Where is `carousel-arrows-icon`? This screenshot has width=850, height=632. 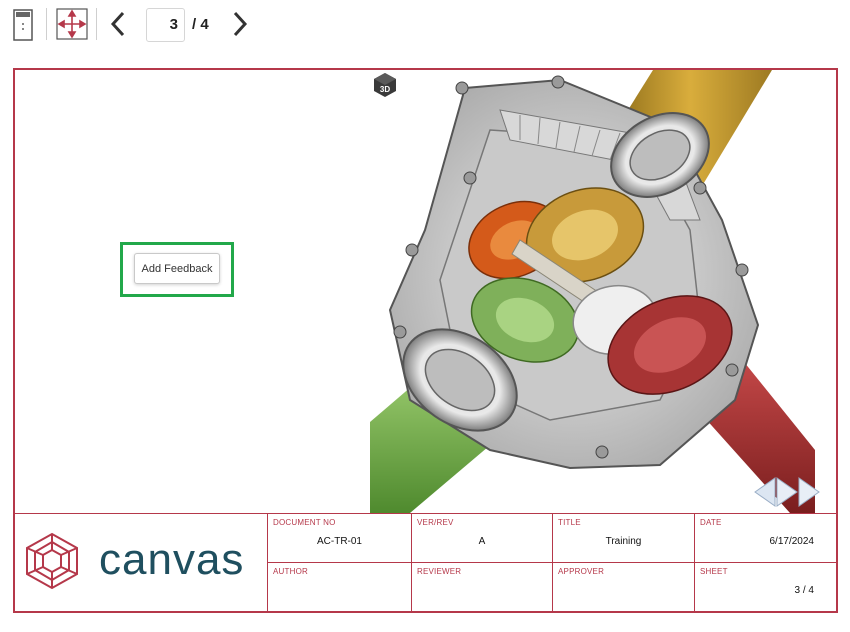
carousel-arrows-icon is located at coordinates (788, 492).